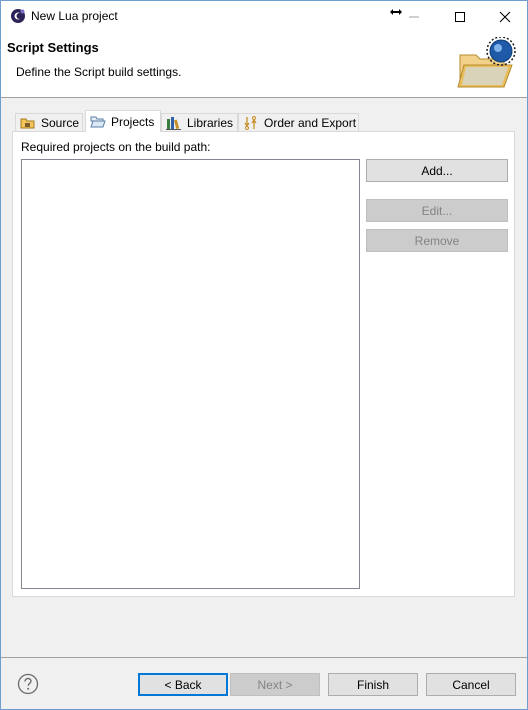 The width and height of the screenshot is (528, 710). What do you see at coordinates (251, 123) in the screenshot?
I see `order-export-icon` at bounding box center [251, 123].